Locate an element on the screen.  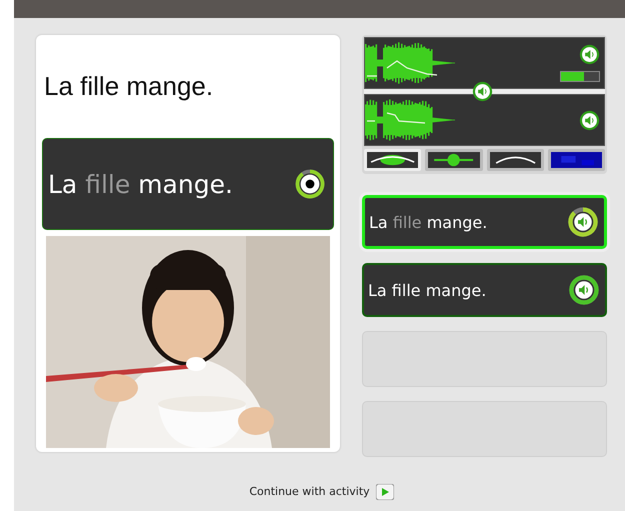
volume-meter is located at coordinates (580, 76).